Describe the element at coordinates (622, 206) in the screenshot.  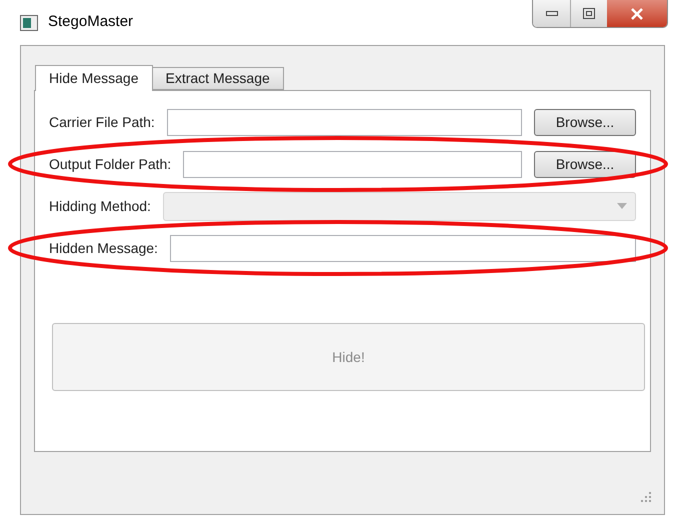
I see `dropdown-arrow-icon` at that location.